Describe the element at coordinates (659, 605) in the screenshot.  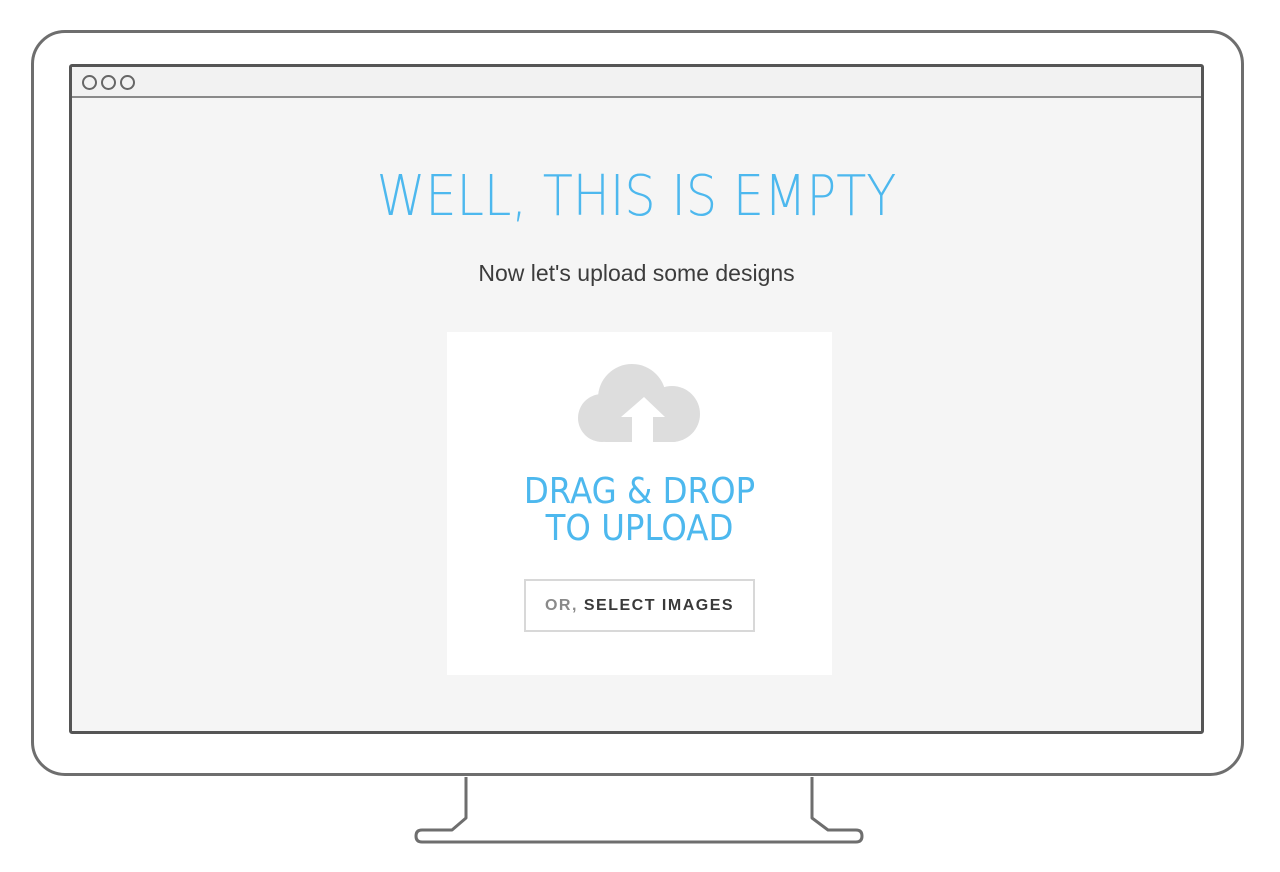
I see `select-images-label: SELECT IMAGES` at that location.